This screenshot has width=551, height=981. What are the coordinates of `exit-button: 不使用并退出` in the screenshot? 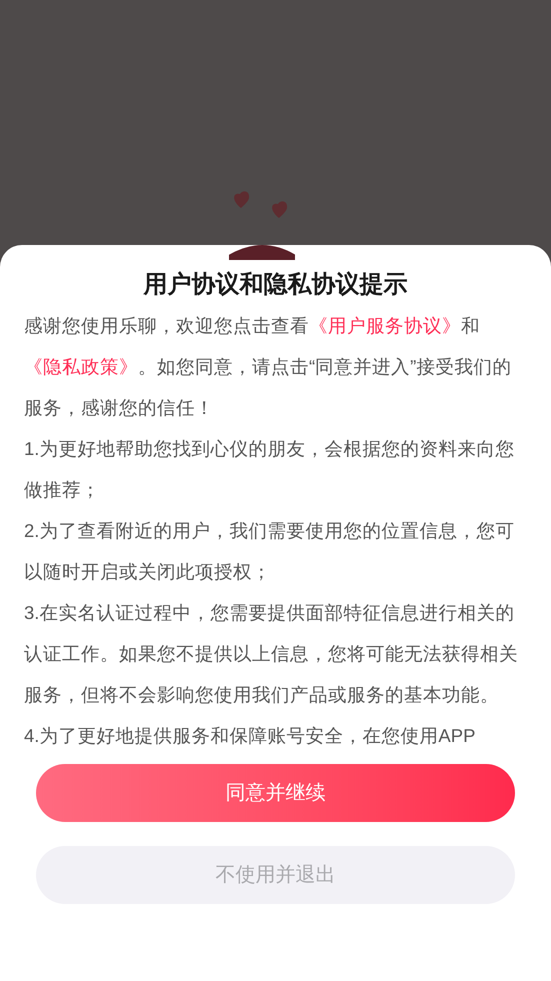 It's located at (275, 875).